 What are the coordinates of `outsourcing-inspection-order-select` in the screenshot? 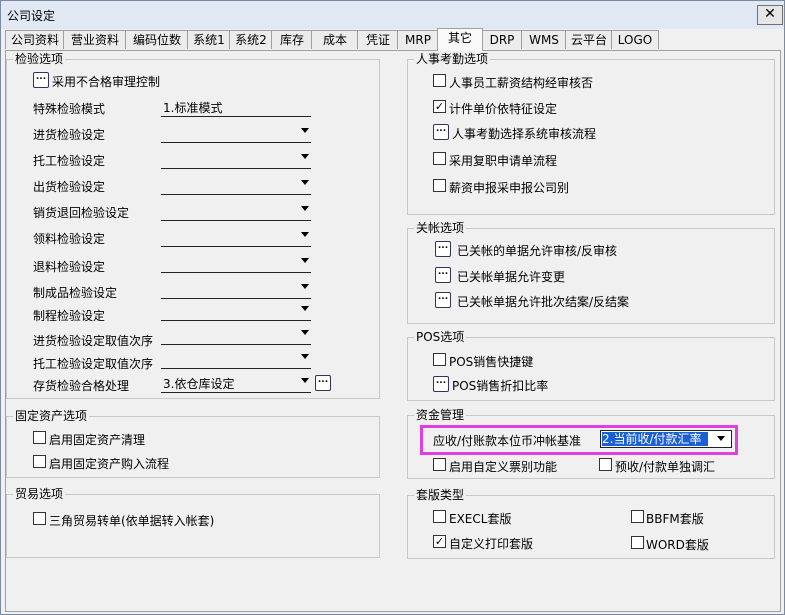 It's located at (236, 359).